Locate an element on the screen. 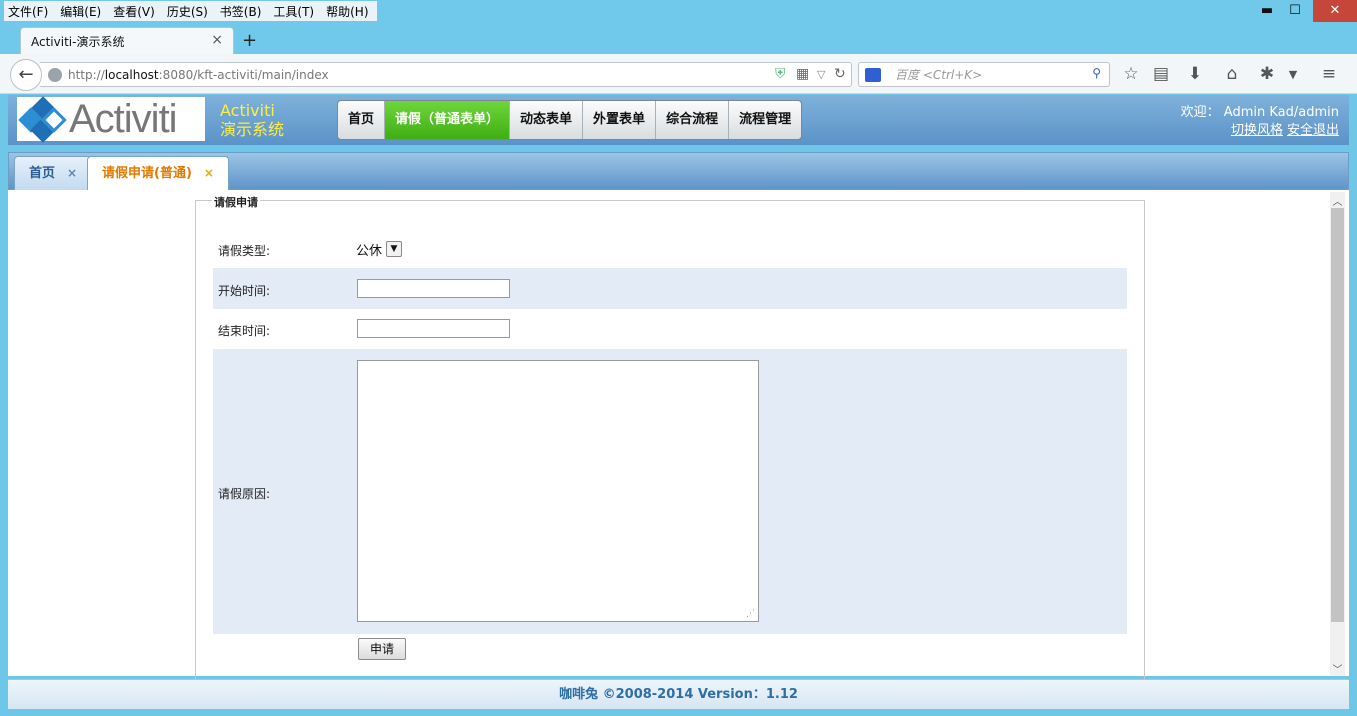 Image resolution: width=1357 pixels, height=716 pixels. welcome-text: 欢迎： Admin Kad/admin is located at coordinates (1259, 112).